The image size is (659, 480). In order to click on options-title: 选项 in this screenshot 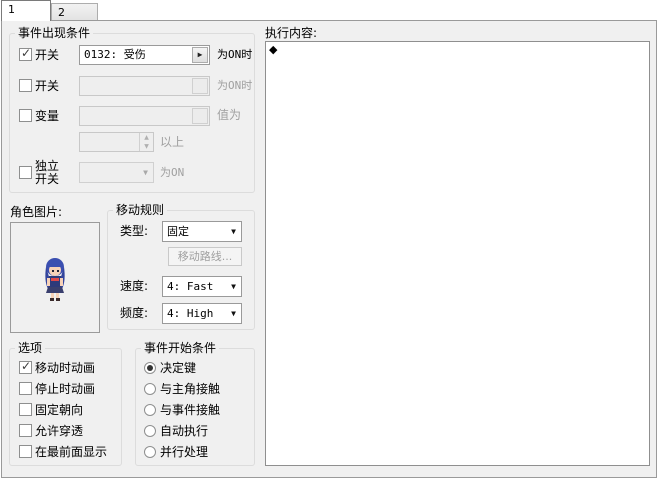, I will do `click(30, 348)`.